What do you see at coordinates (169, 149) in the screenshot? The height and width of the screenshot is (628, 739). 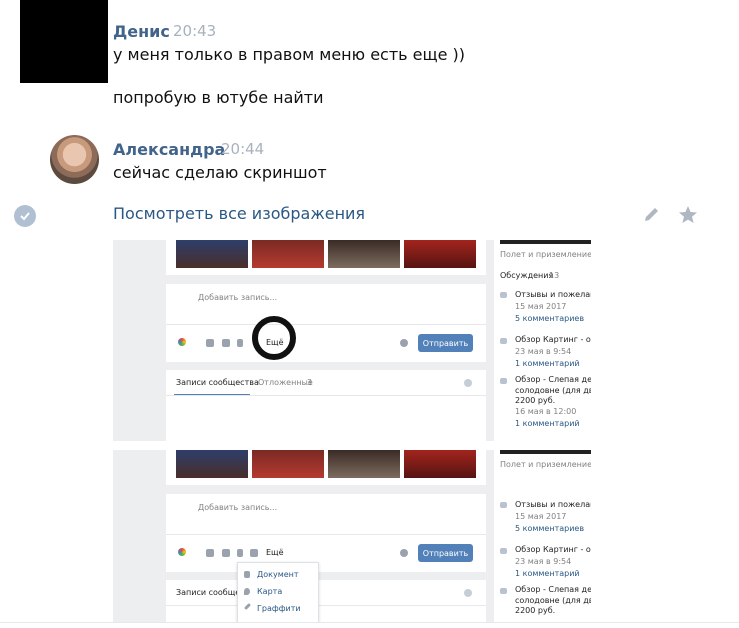 I see `author-name: Александра` at bounding box center [169, 149].